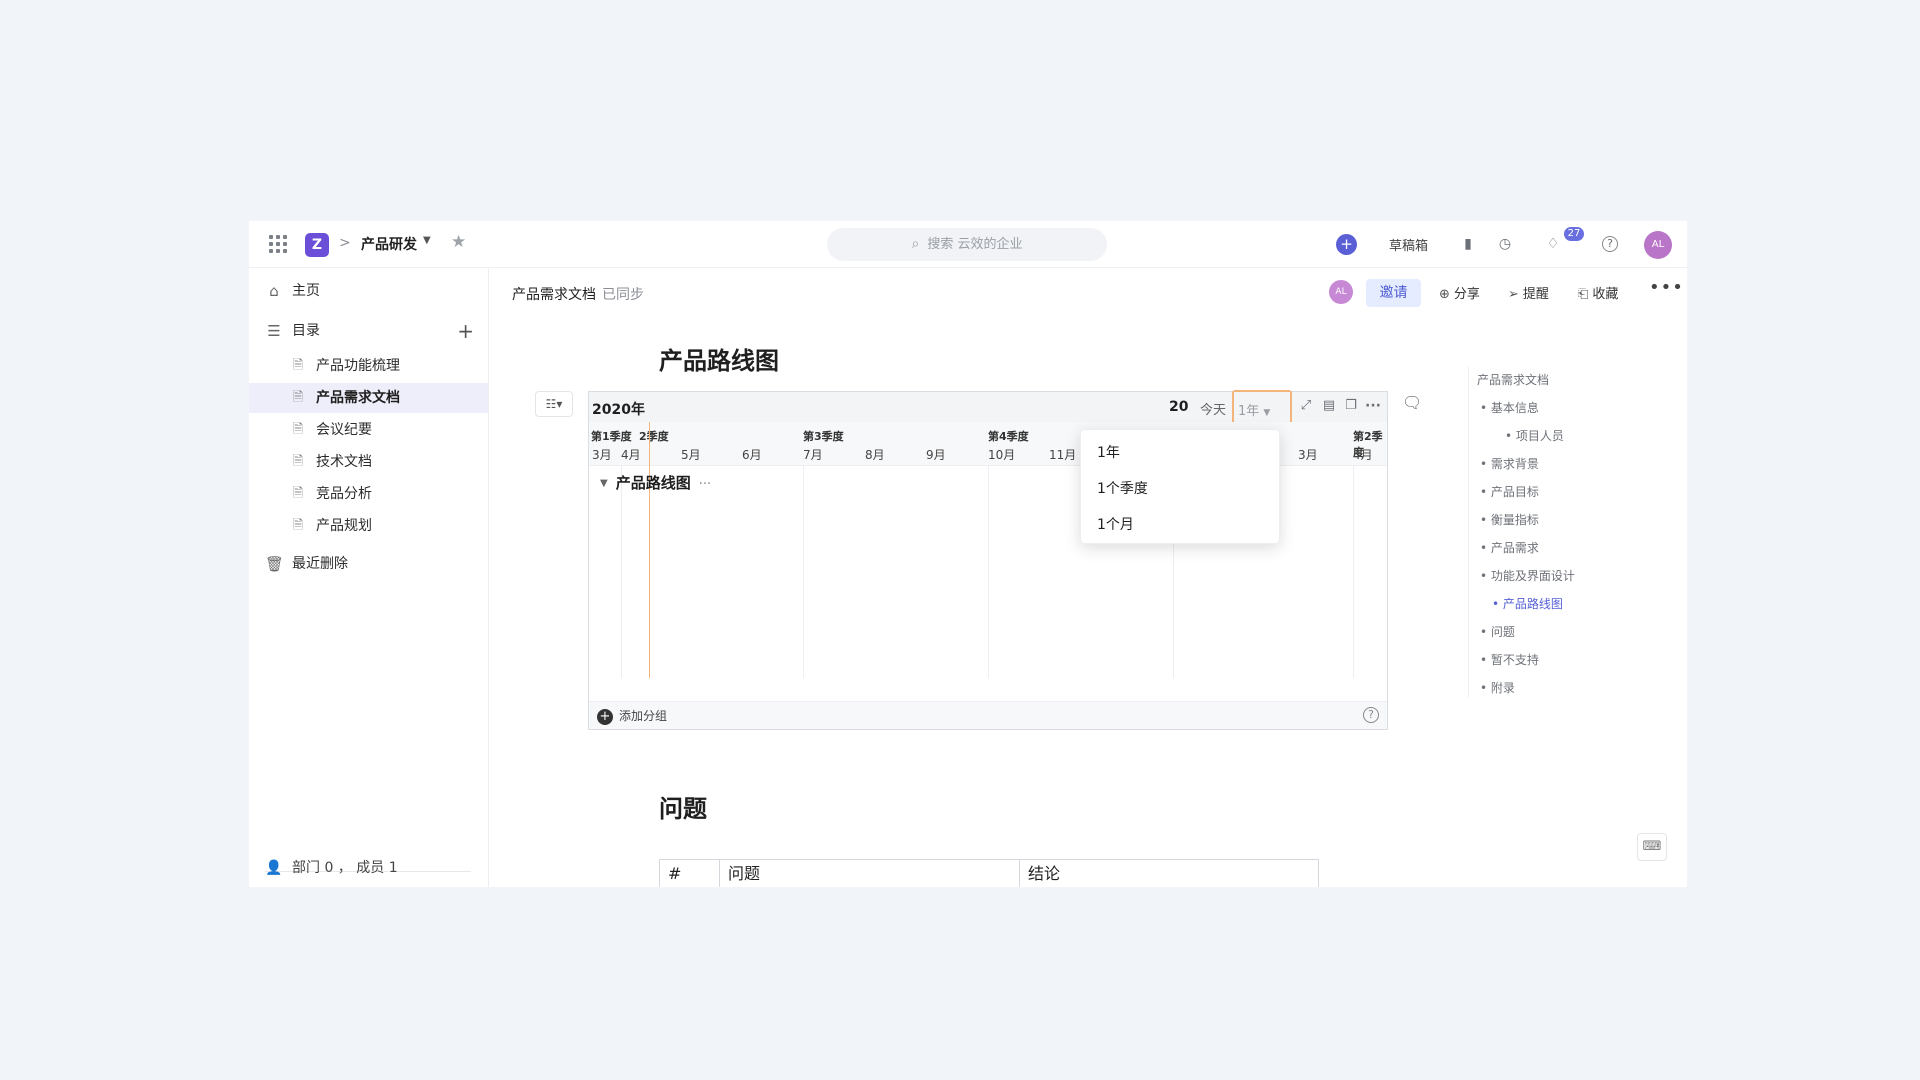  I want to click on month-label: 9月, so click(936, 455).